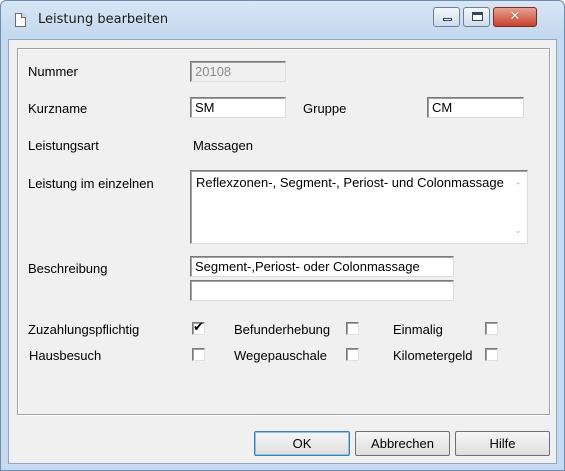 The width and height of the screenshot is (565, 471). What do you see at coordinates (91, 183) in the screenshot?
I see `leistung-im-einzelnen-label: Leistung im einzelnen` at bounding box center [91, 183].